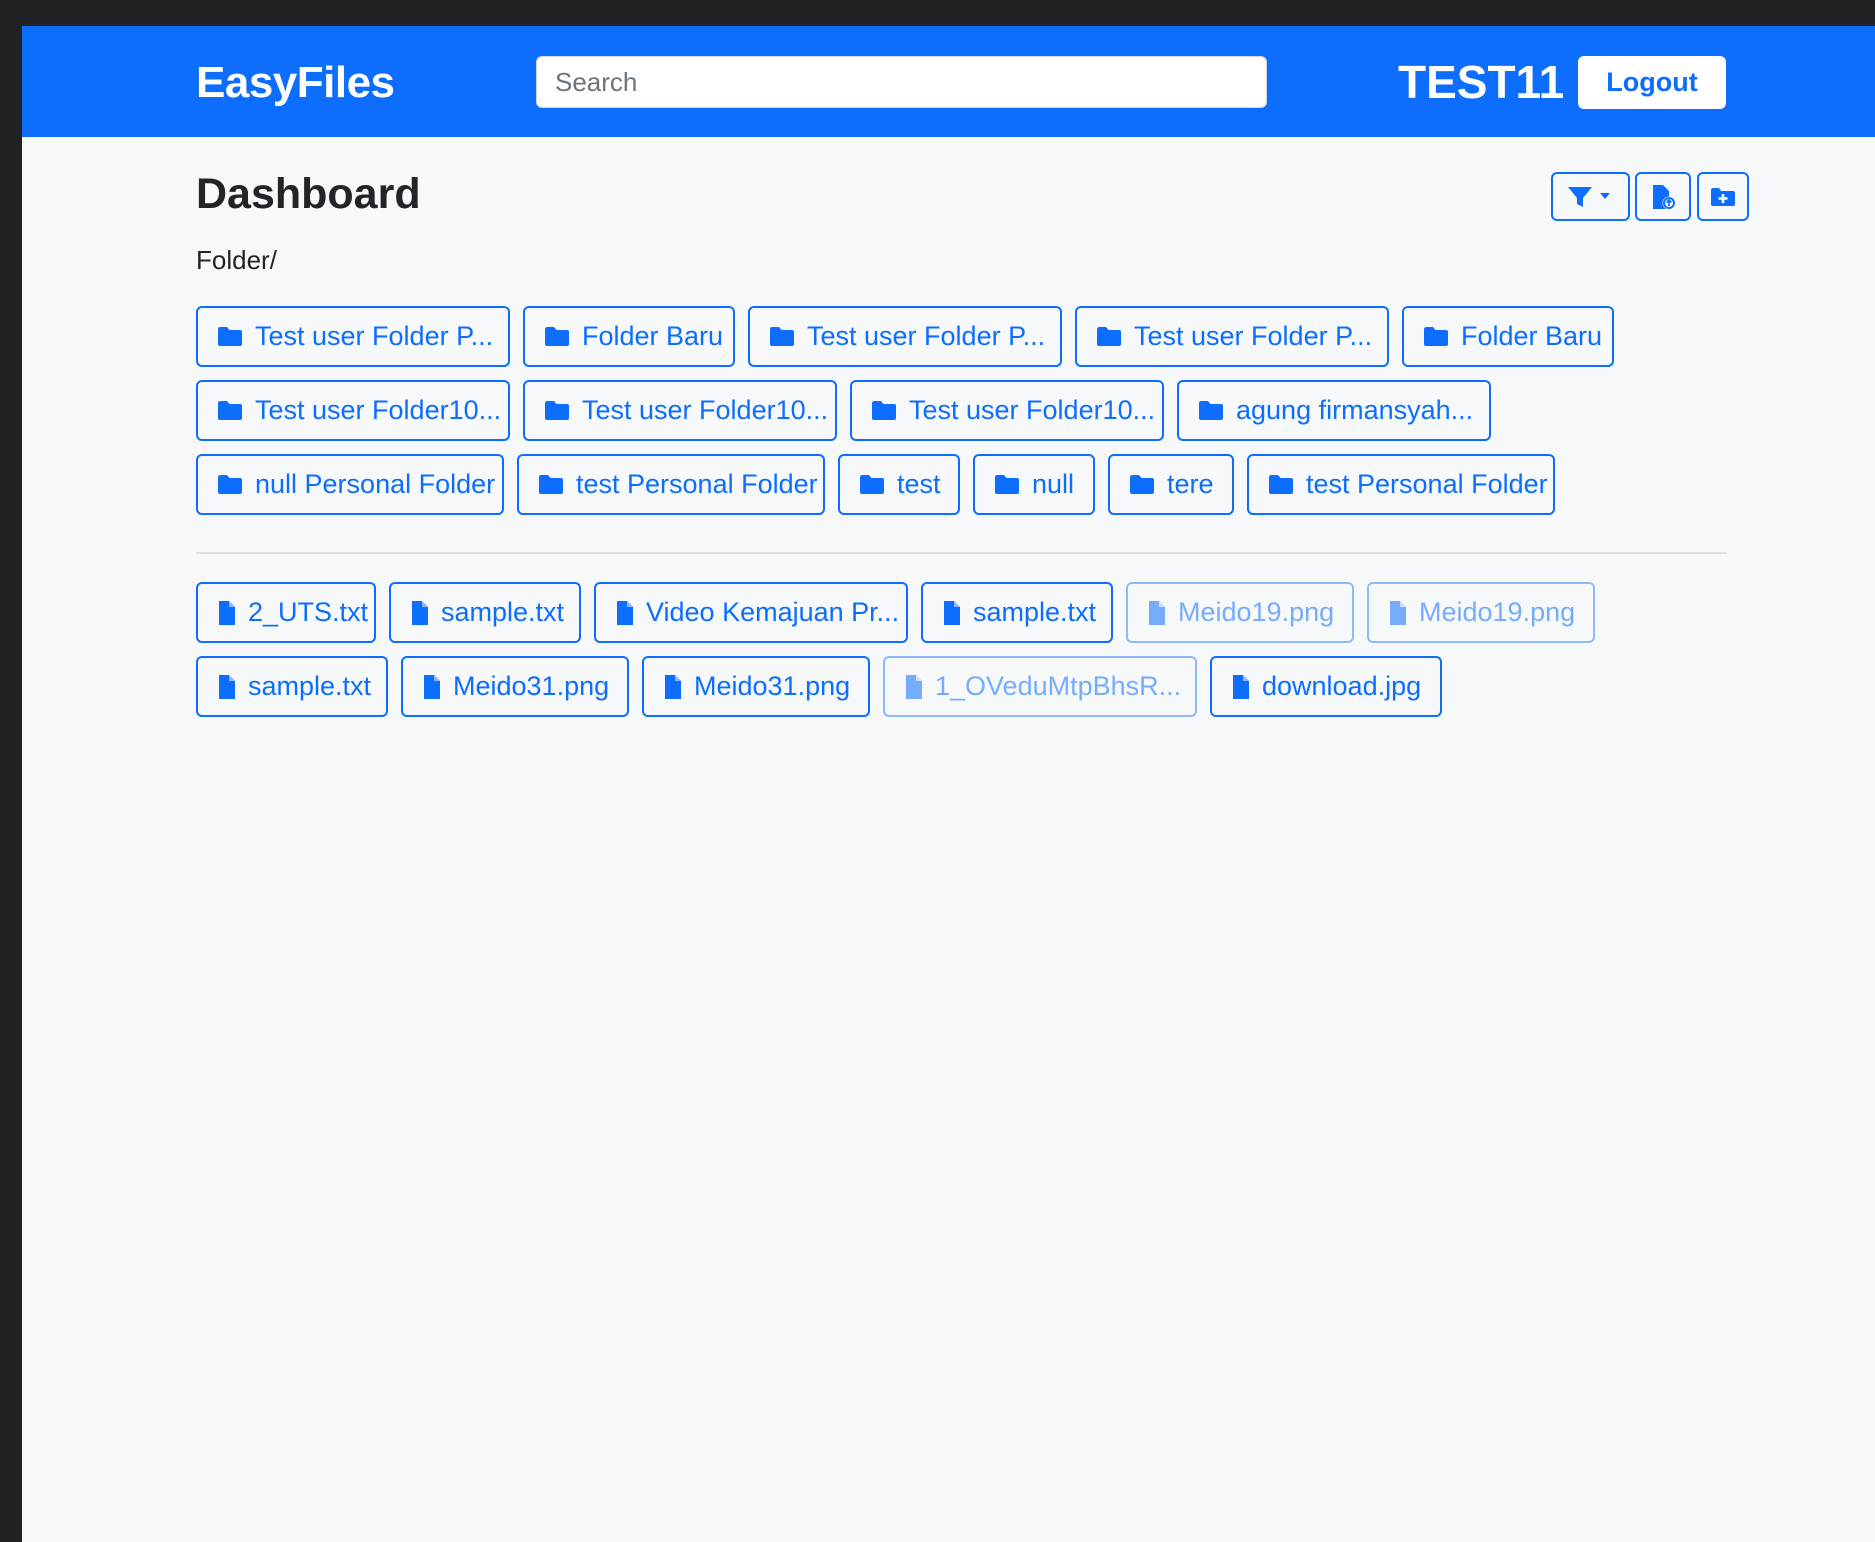  Describe the element at coordinates (1481, 82) in the screenshot. I see `username: TEST11` at that location.